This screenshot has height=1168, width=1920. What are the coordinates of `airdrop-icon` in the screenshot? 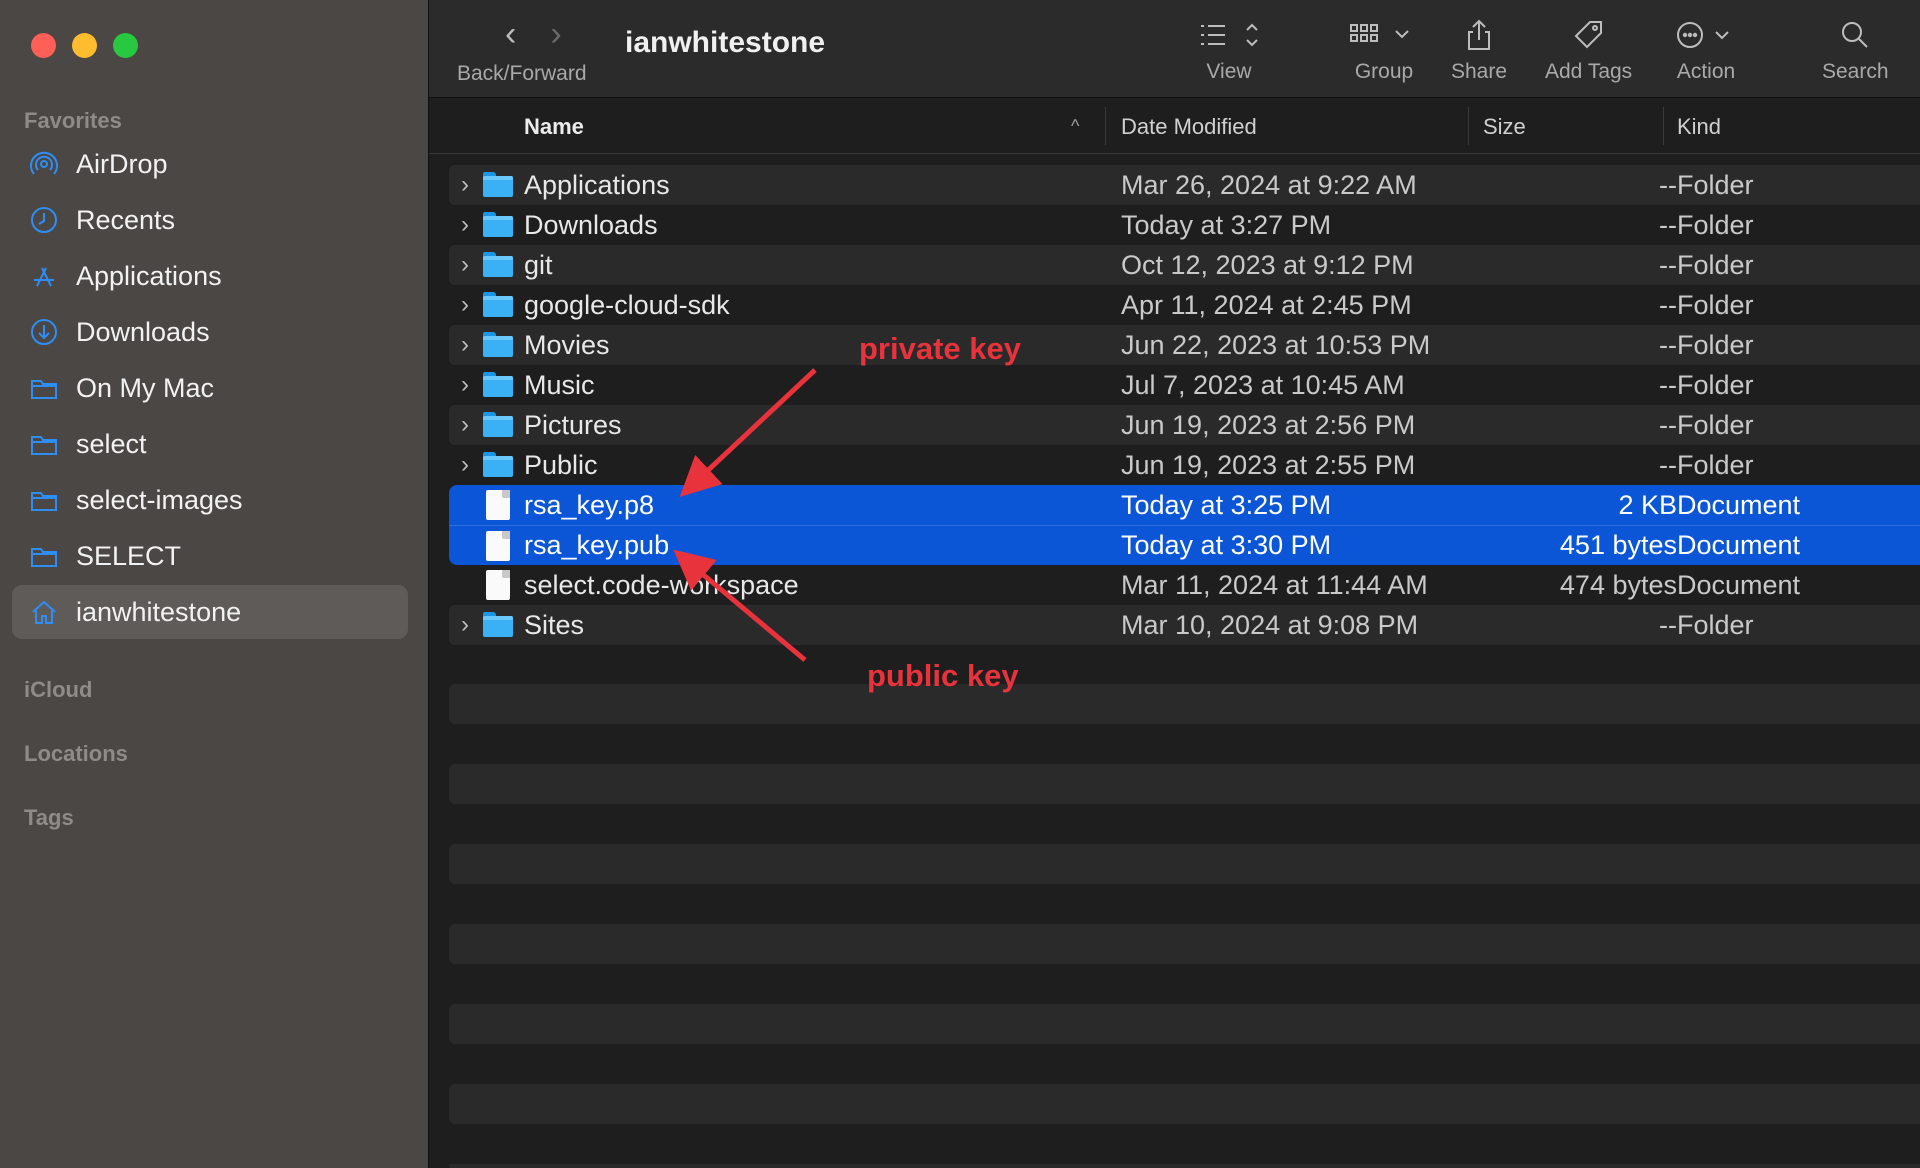 It's located at (44, 164).